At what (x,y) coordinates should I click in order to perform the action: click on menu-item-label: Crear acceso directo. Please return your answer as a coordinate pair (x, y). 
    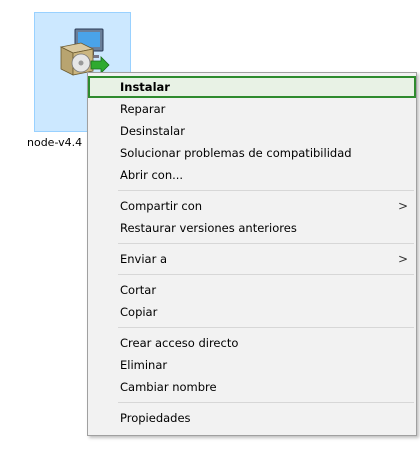
    Looking at the image, I should click on (179, 343).